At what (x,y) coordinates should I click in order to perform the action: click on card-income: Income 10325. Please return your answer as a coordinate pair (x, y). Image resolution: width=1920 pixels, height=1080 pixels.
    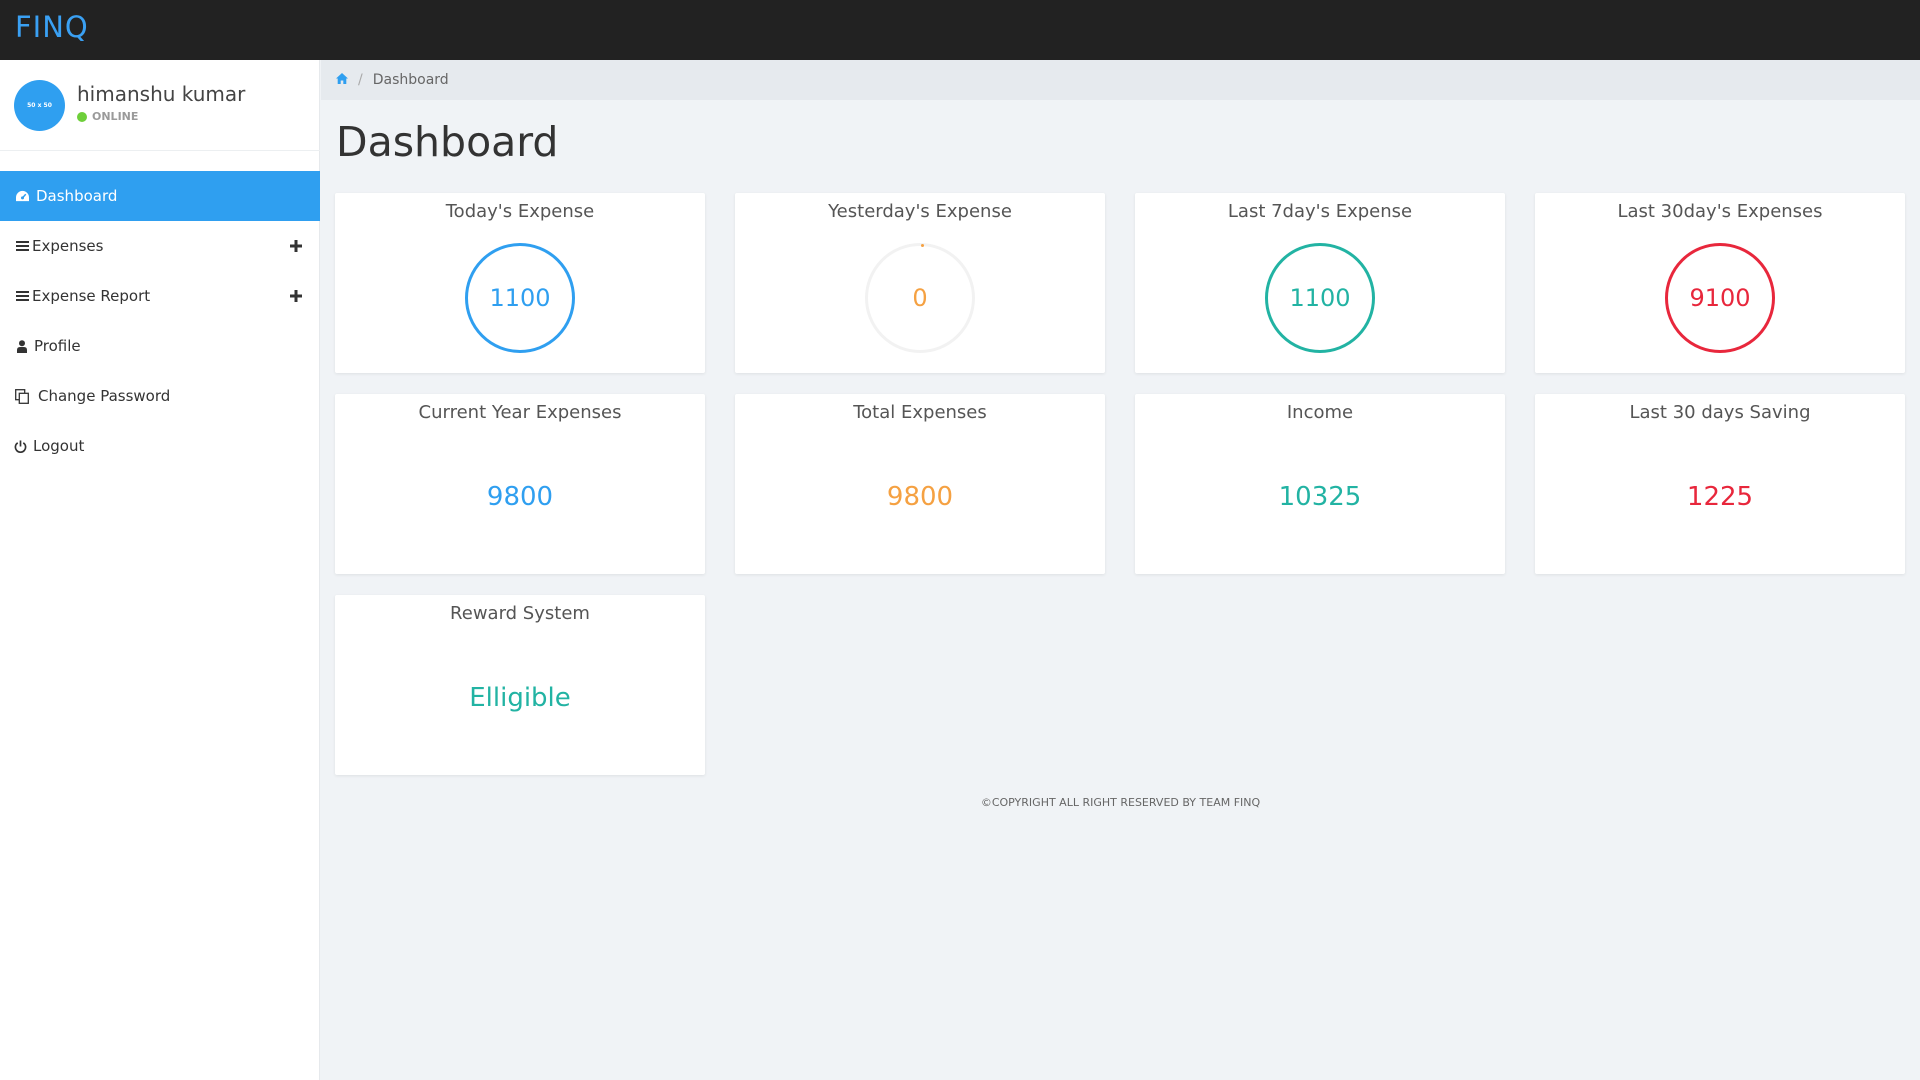
    Looking at the image, I should click on (1320, 484).